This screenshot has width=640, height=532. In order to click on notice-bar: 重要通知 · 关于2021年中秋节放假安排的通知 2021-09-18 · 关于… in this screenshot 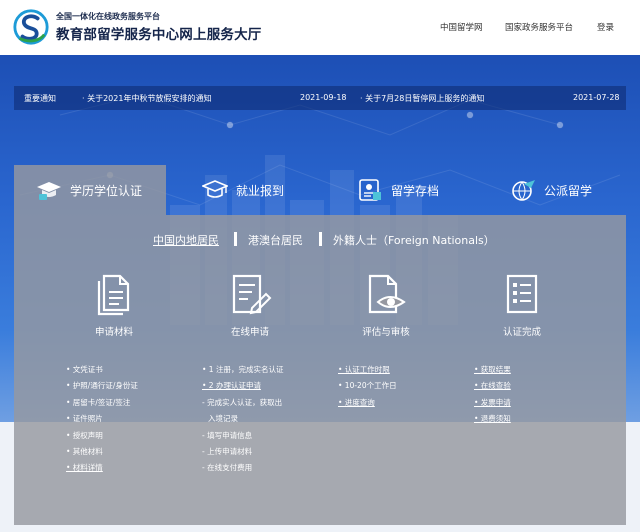, I will do `click(320, 98)`.